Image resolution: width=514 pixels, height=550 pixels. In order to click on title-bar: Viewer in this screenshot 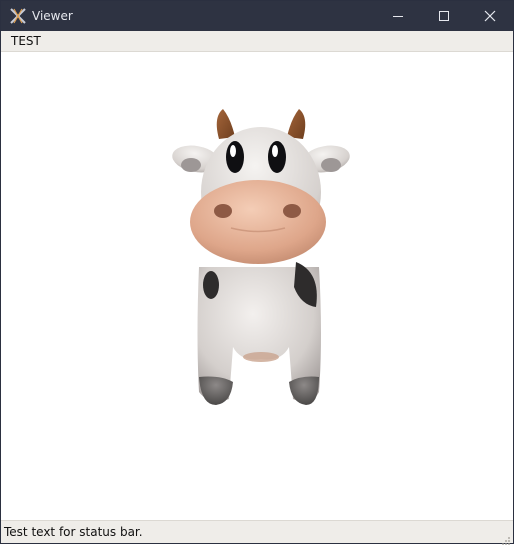, I will do `click(257, 16)`.